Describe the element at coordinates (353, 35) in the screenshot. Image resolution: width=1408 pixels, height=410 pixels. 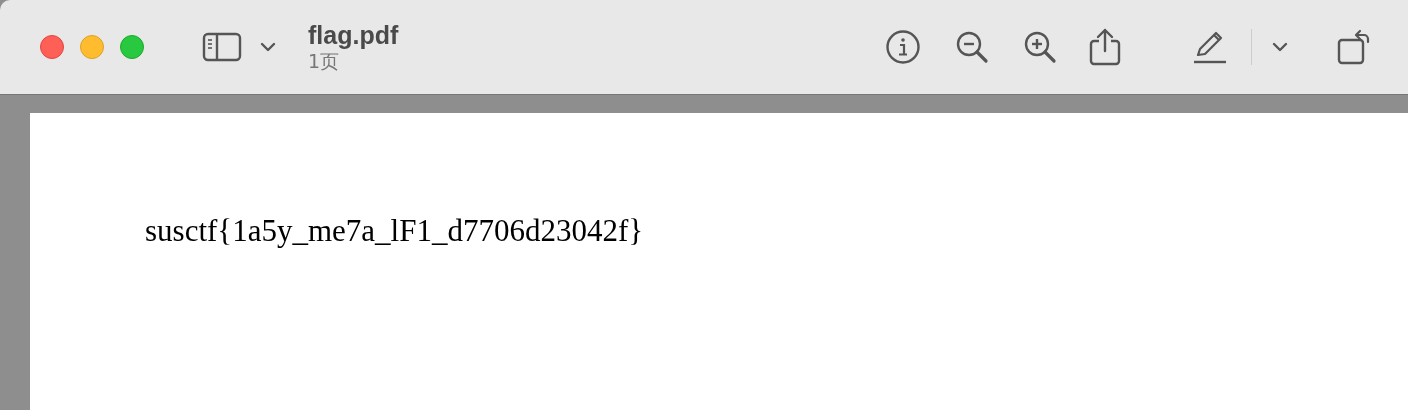
I see `window-title: flag.pdf` at that location.